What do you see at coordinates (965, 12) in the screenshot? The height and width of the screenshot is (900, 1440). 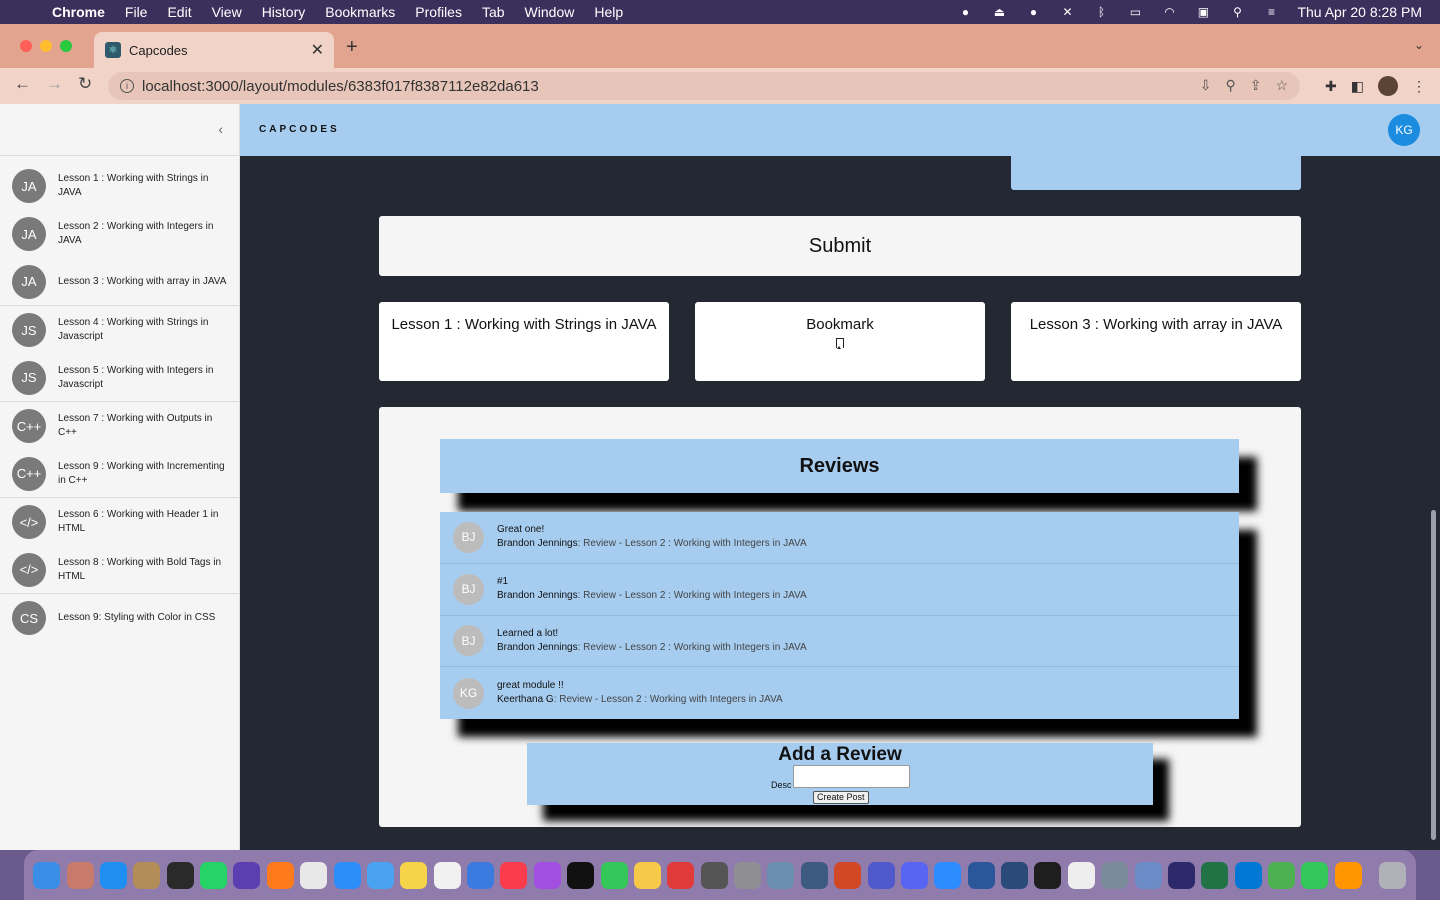 I see `globe-status-icon: ●` at bounding box center [965, 12].